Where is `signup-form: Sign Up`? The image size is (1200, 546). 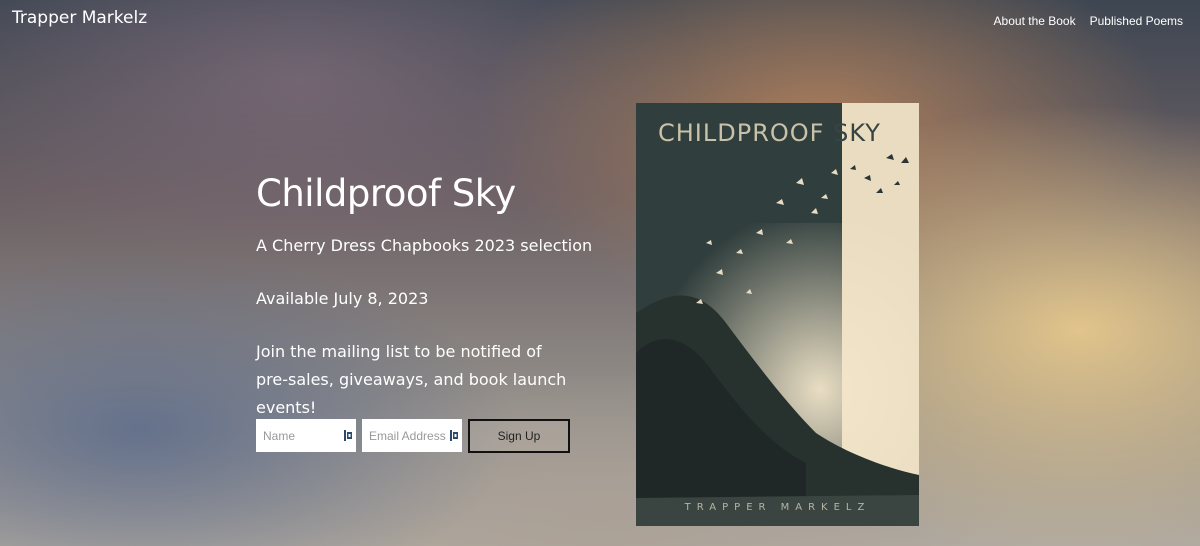
signup-form: Sign Up is located at coordinates (413, 436).